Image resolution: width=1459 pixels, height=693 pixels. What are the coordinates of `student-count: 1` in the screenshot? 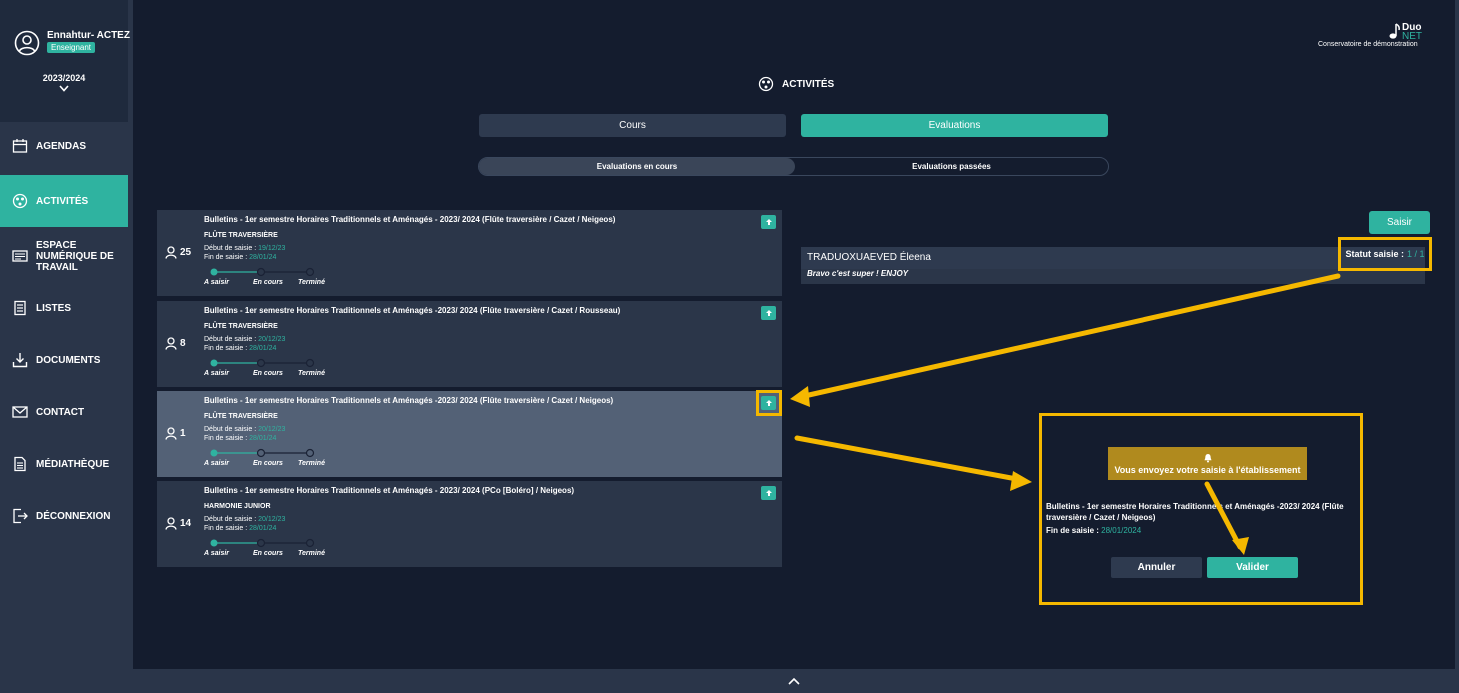 It's located at (175, 433).